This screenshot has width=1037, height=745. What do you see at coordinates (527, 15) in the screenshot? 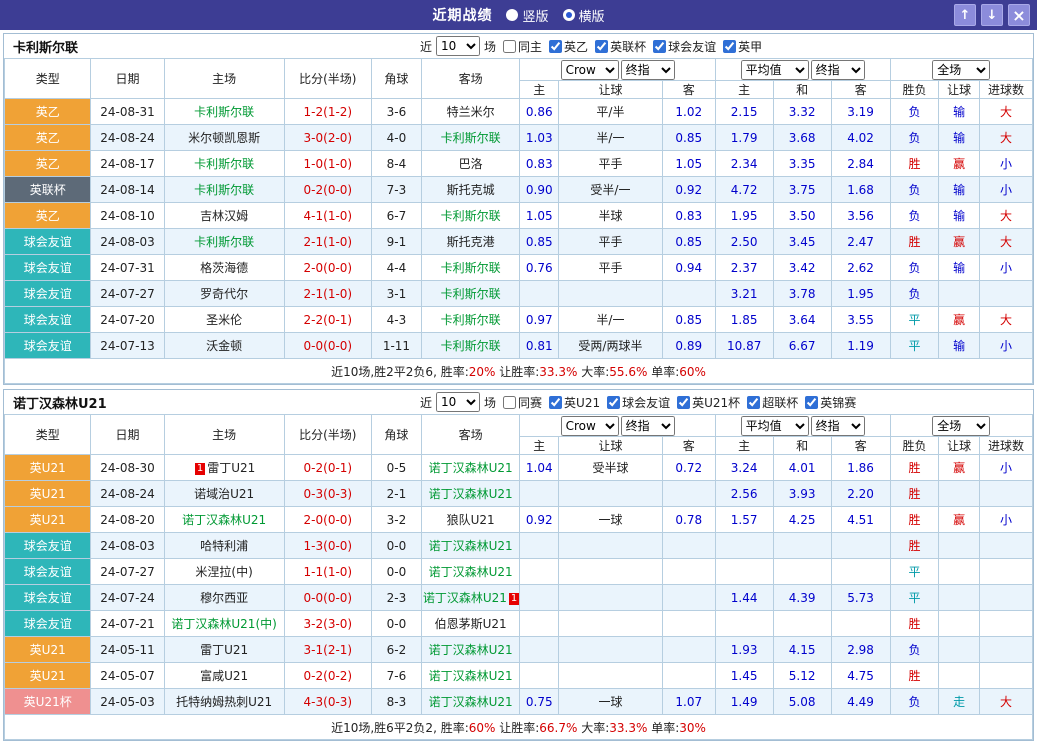
I see `layout-radio-vertical: 竖版` at bounding box center [527, 15].